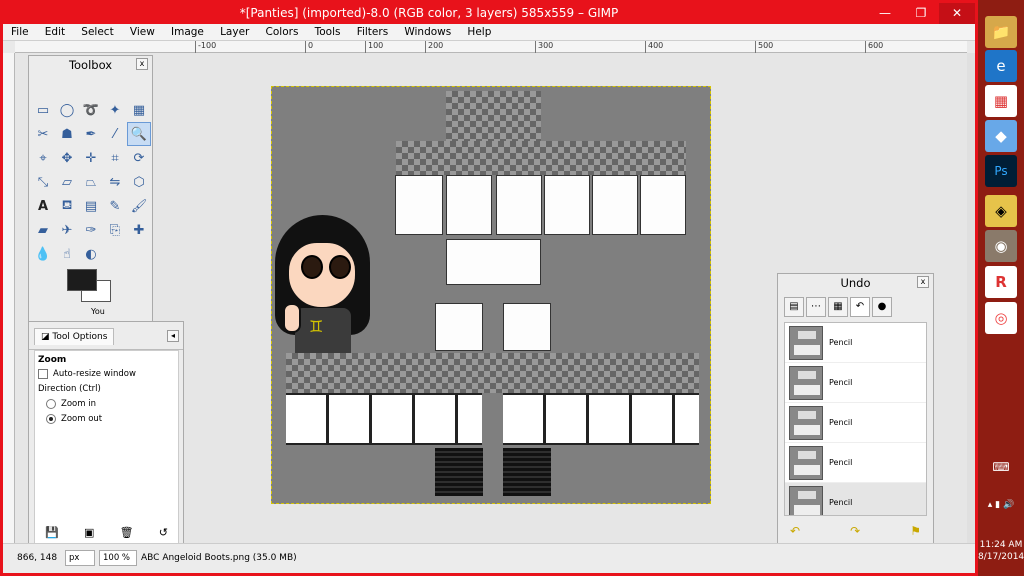  Describe the element at coordinates (173, 336) in the screenshot. I see `panel-menu-button: ◂` at that location.